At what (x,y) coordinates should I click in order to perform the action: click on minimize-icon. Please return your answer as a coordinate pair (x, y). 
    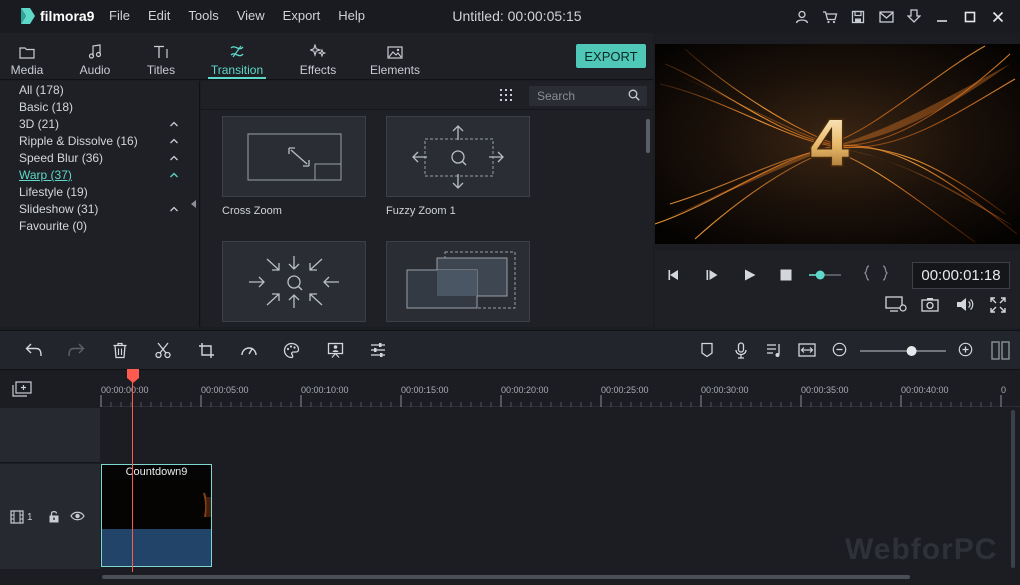
    Looking at the image, I should click on (942, 16).